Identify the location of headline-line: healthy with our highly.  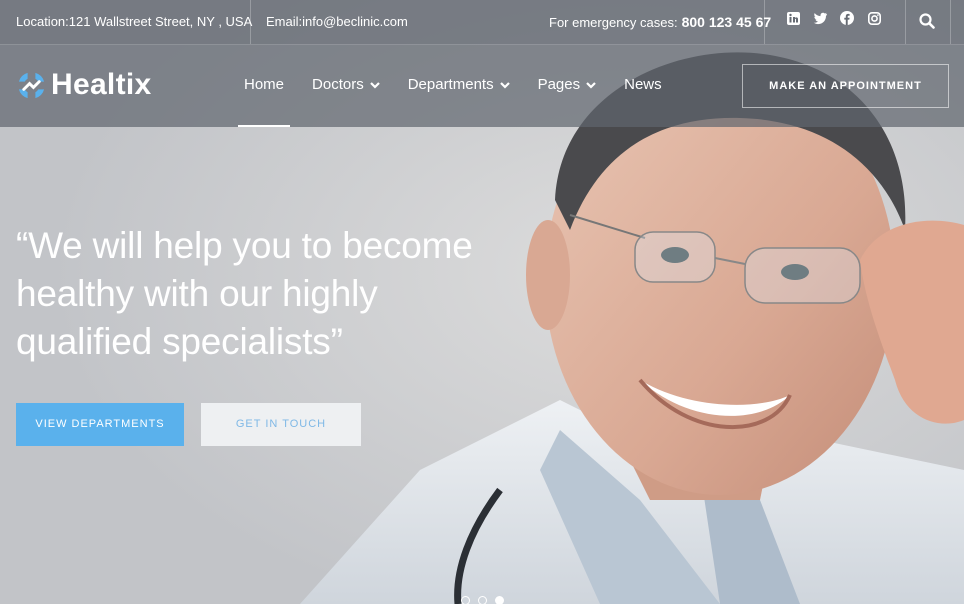
(197, 293).